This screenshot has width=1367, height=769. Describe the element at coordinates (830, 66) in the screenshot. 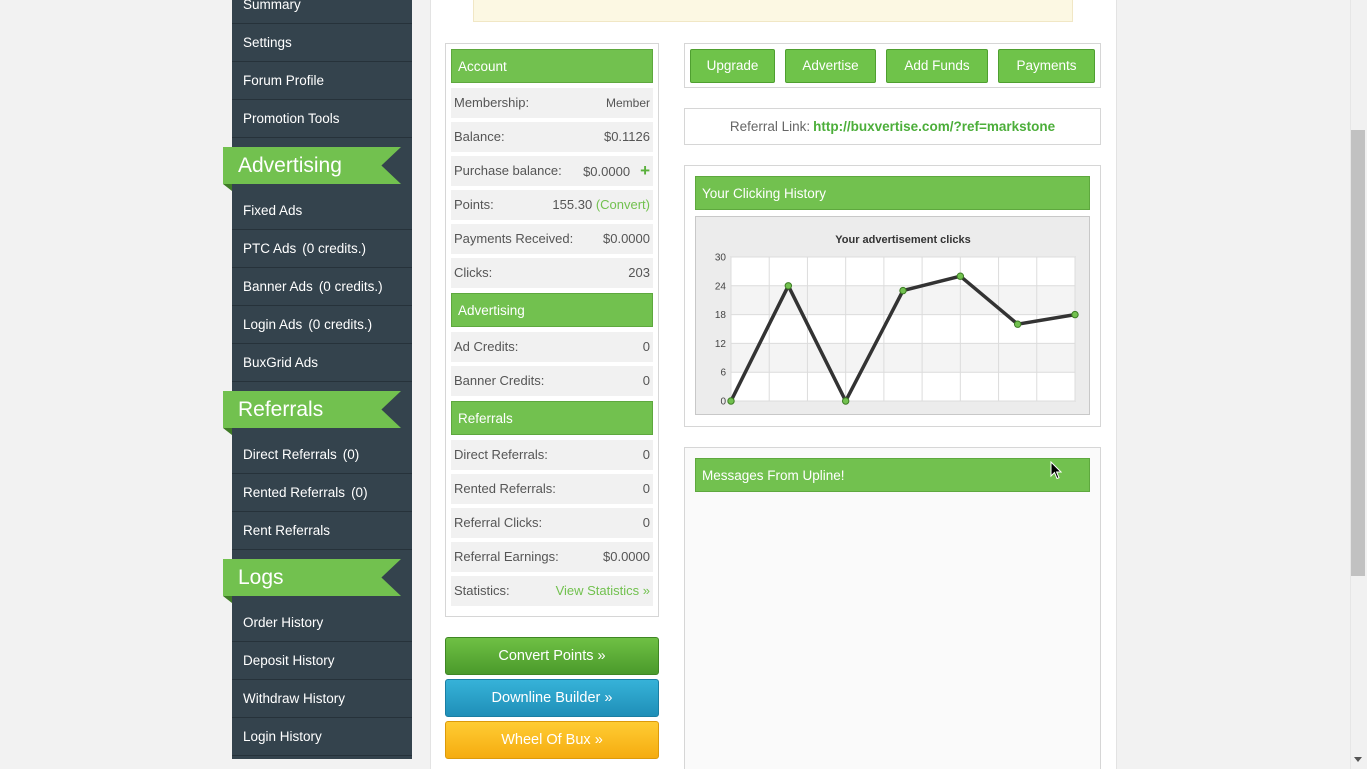

I see `advertise-button: Advertise` at that location.